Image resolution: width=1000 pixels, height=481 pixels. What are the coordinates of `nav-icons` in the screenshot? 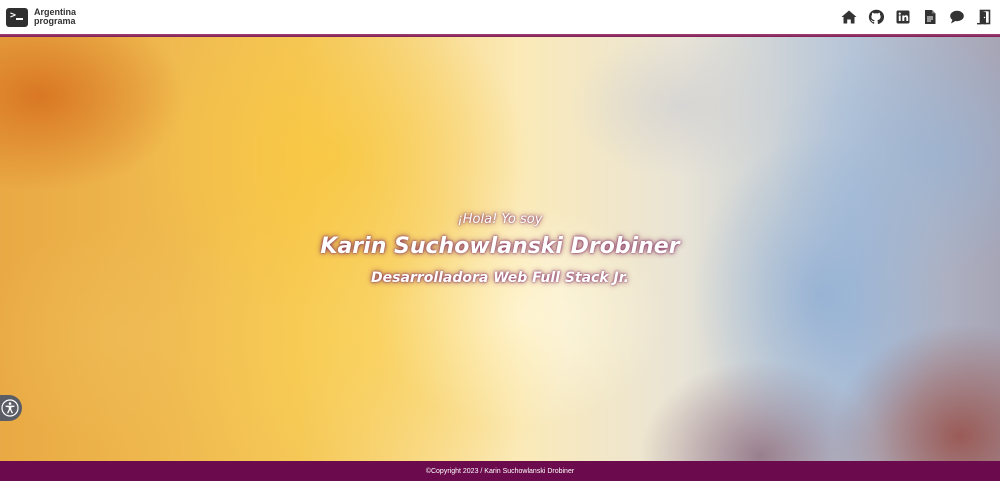 It's located at (916, 17).